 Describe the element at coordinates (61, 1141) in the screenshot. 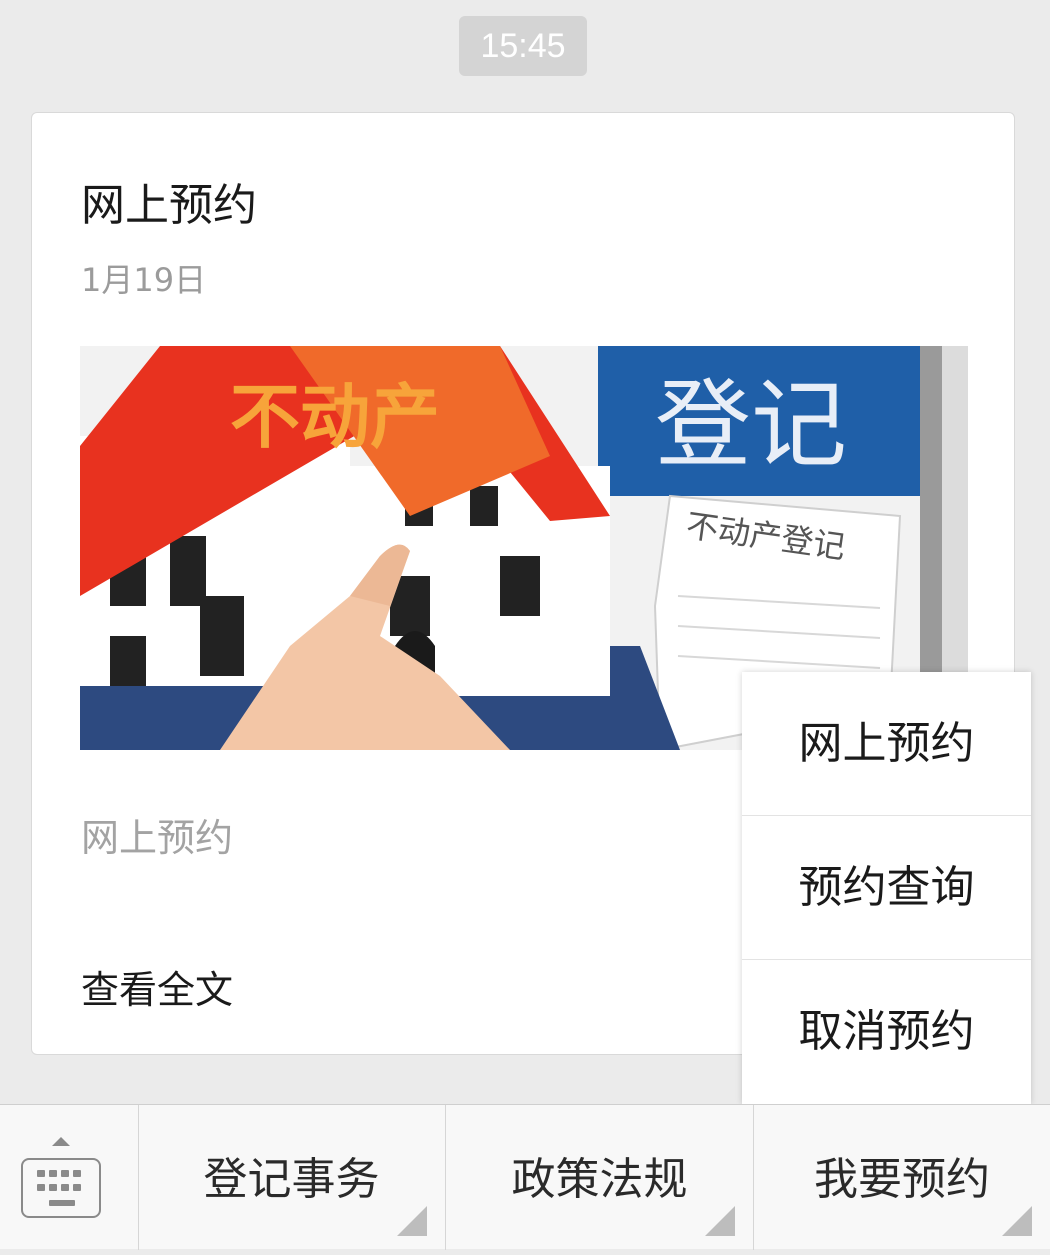

I see `expand-up-icon` at that location.